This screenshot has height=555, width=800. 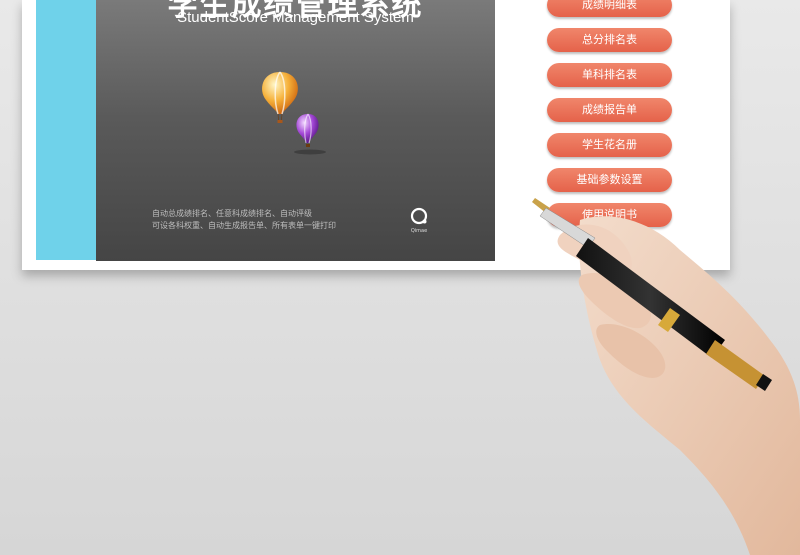 I want to click on menu-button-basic-settings: 基础参数设置, so click(x=609, y=180).